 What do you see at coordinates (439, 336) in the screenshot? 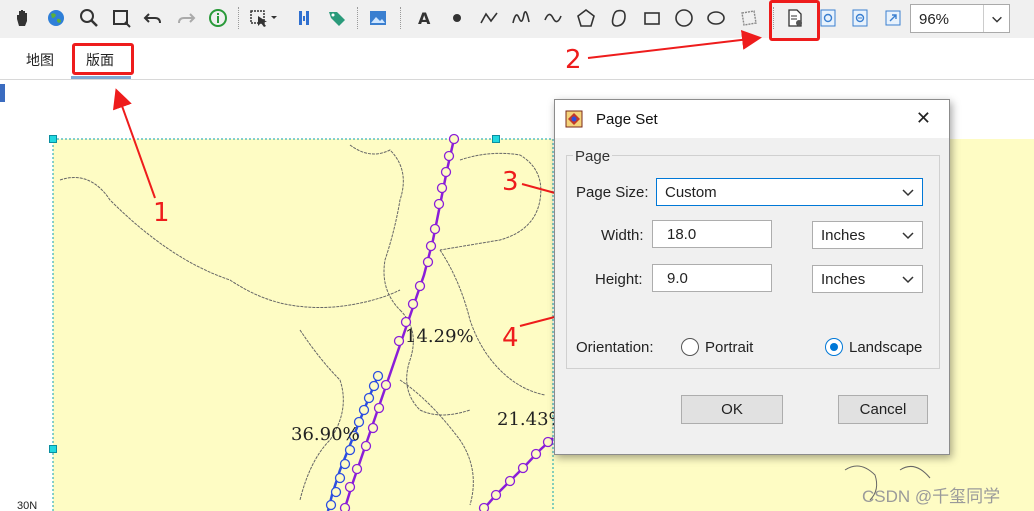
I see `map-label-percent: 14.29%` at bounding box center [439, 336].